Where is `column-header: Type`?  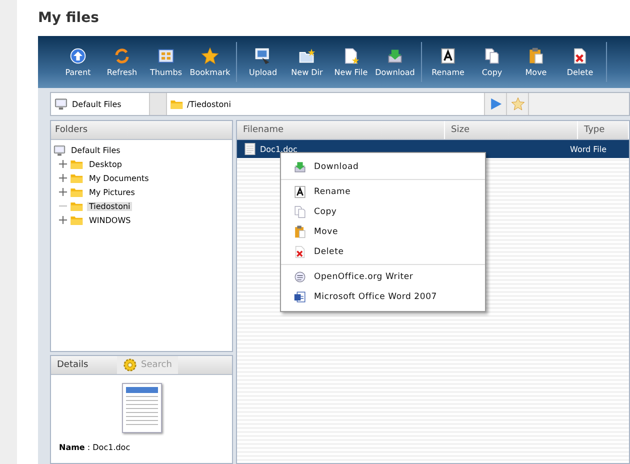 column-header: Type is located at coordinates (603, 130).